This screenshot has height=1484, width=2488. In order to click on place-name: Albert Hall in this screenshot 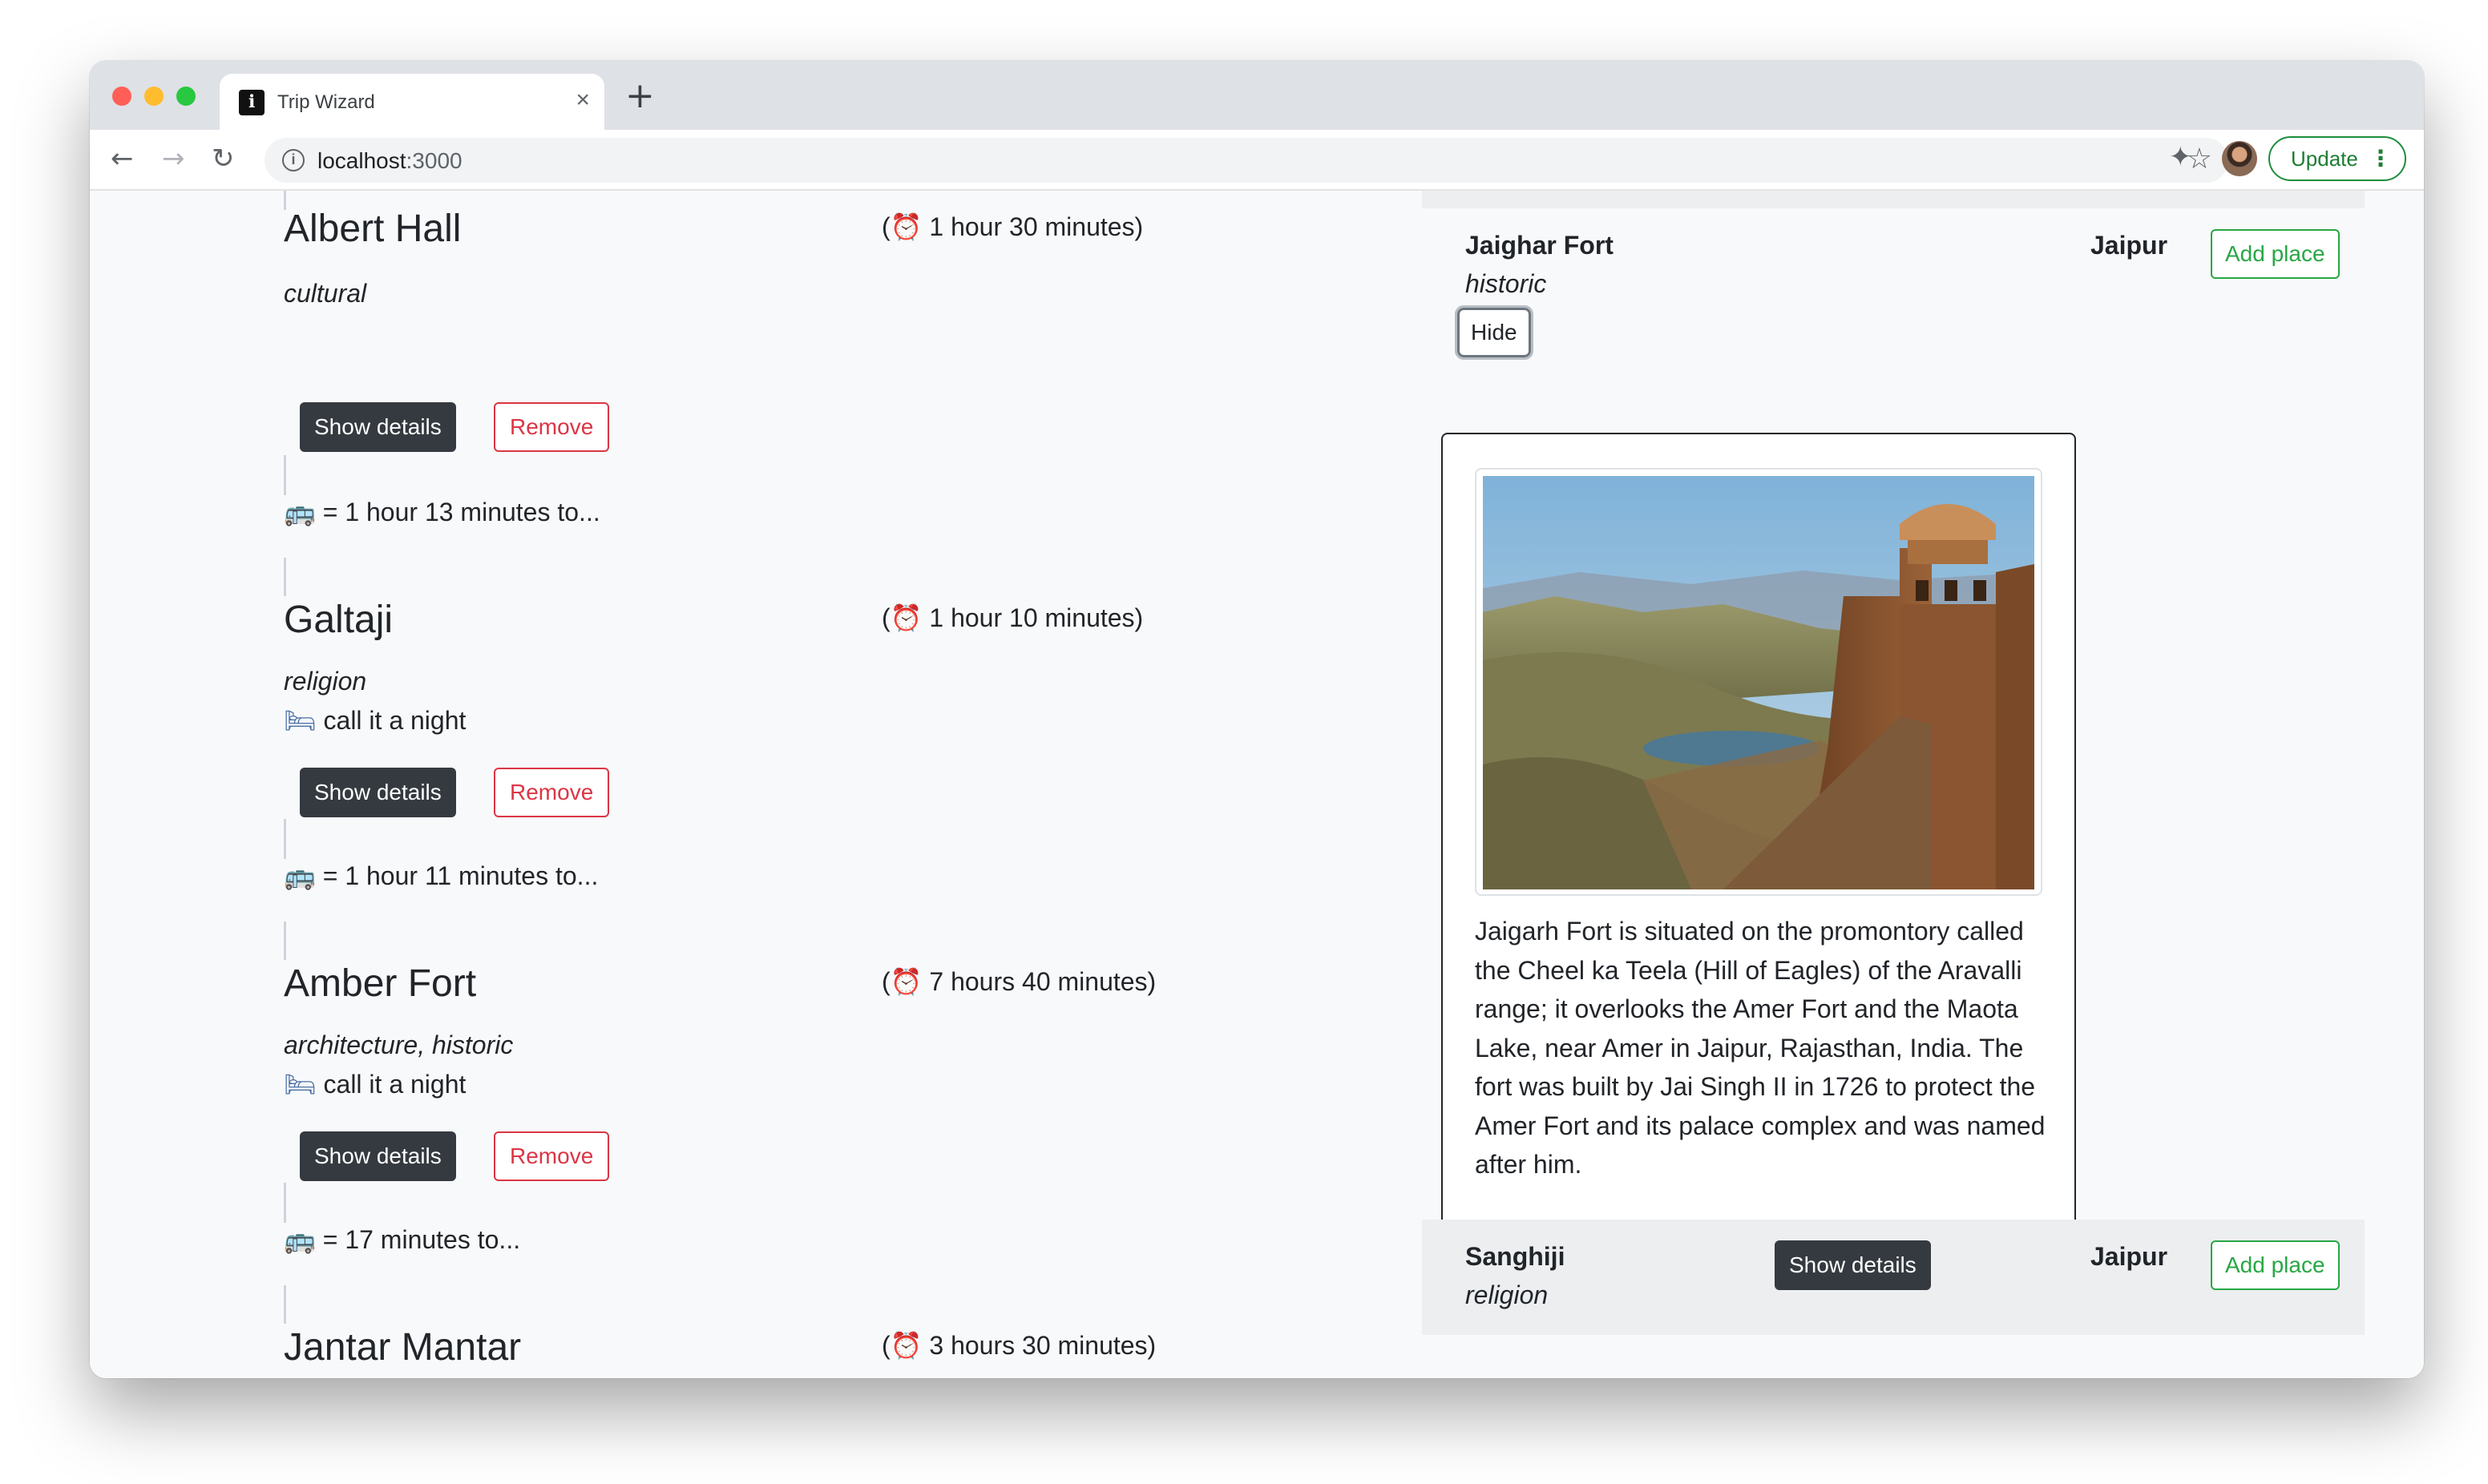, I will do `click(373, 229)`.